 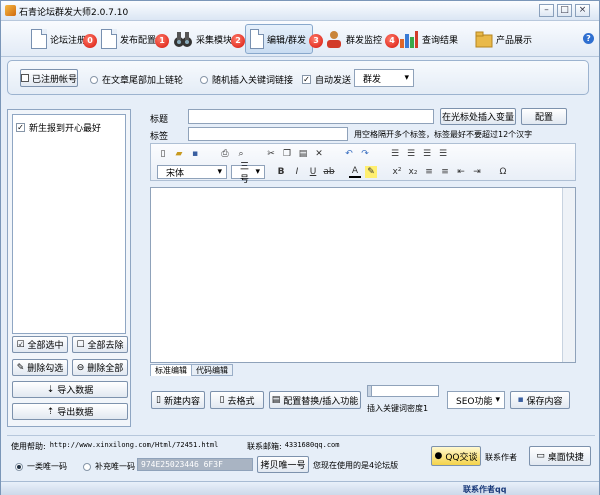 I want to click on tab-product-showcase: 产品展示, so click(x=503, y=39).